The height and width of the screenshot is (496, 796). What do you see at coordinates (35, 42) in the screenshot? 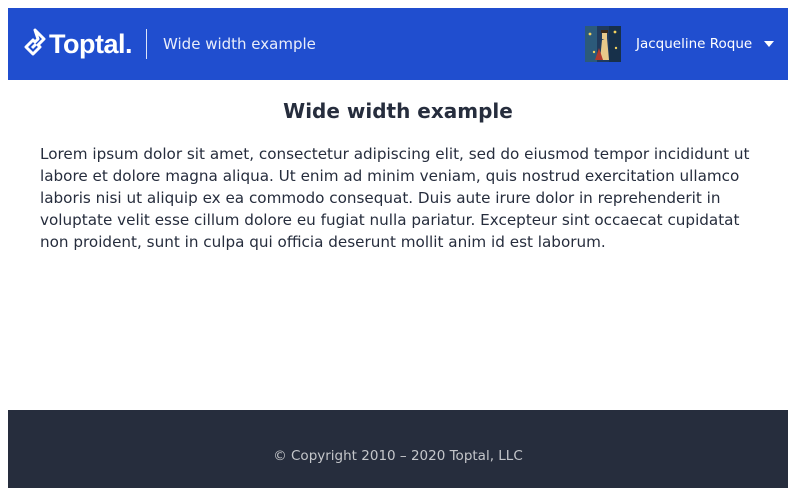
I see `toptal-logo-mark-icon` at bounding box center [35, 42].